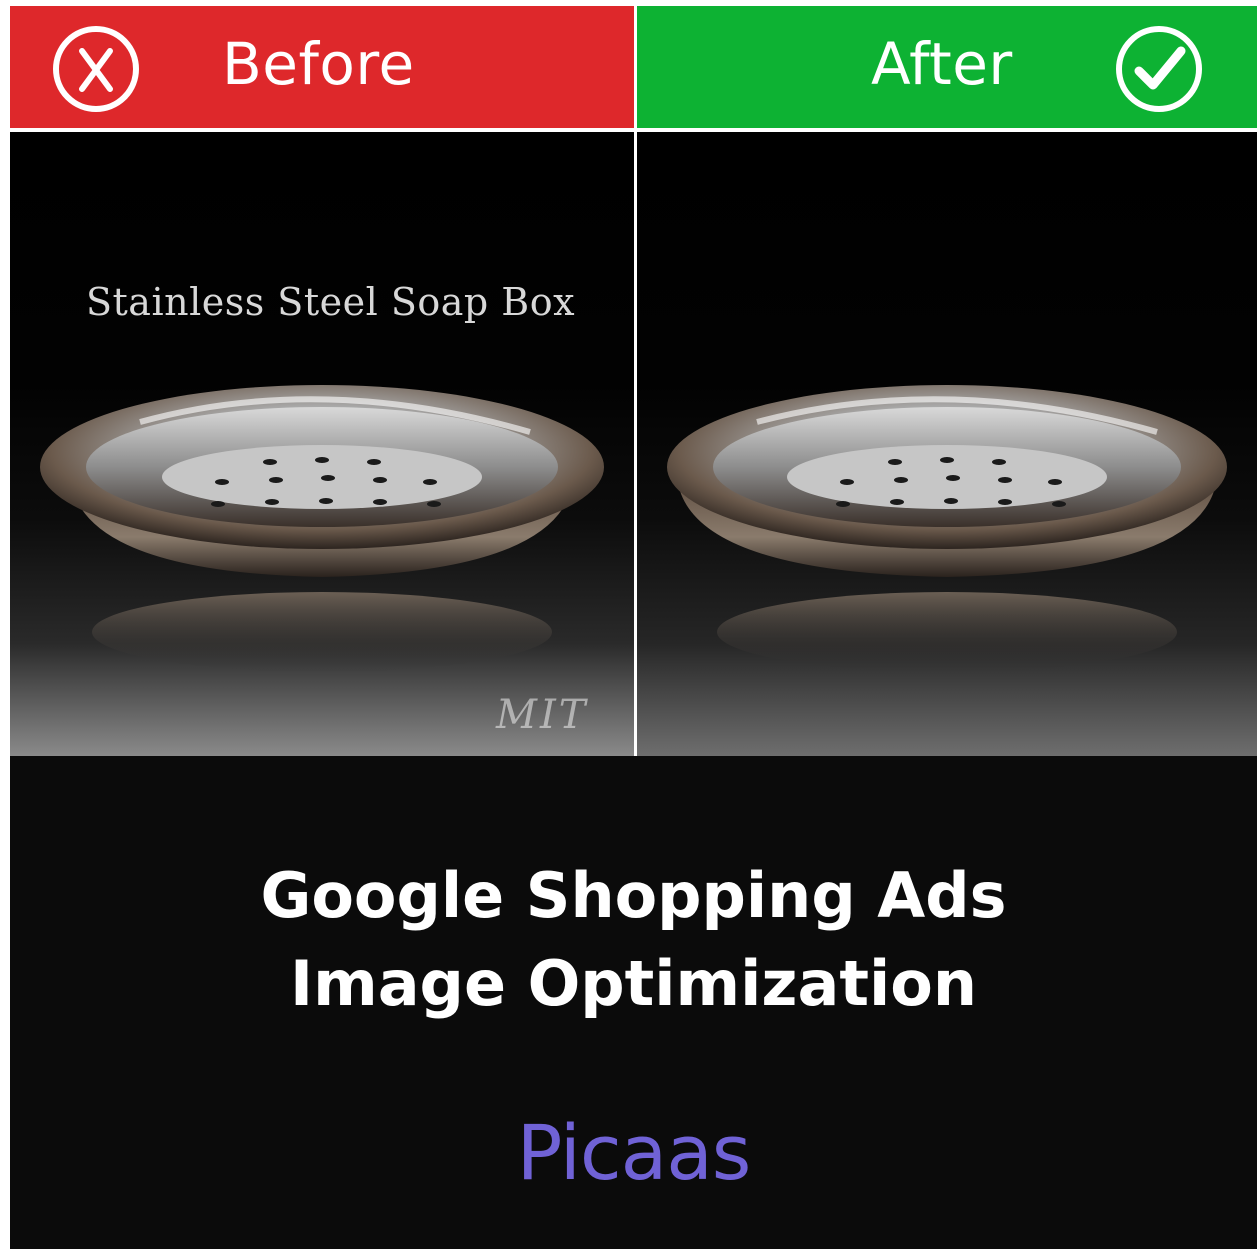 This screenshot has height=1249, width=1257. What do you see at coordinates (322, 528) in the screenshot?
I see `soap-dish-illustration-before` at bounding box center [322, 528].